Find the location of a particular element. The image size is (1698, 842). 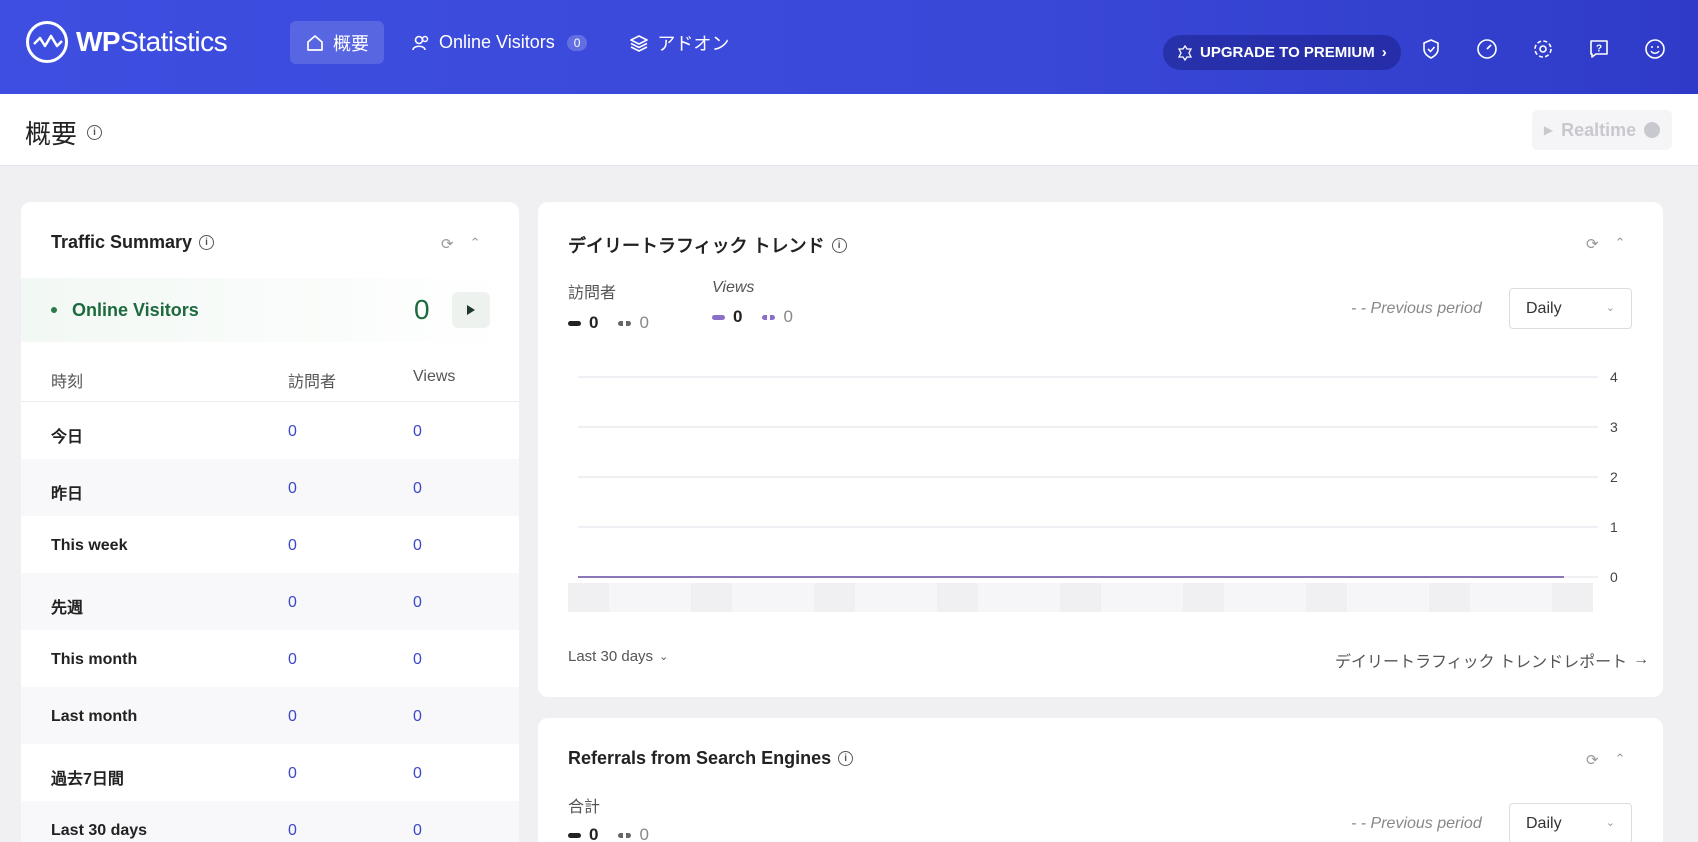

total-legend: 合計 0 0 is located at coordinates (608, 817).